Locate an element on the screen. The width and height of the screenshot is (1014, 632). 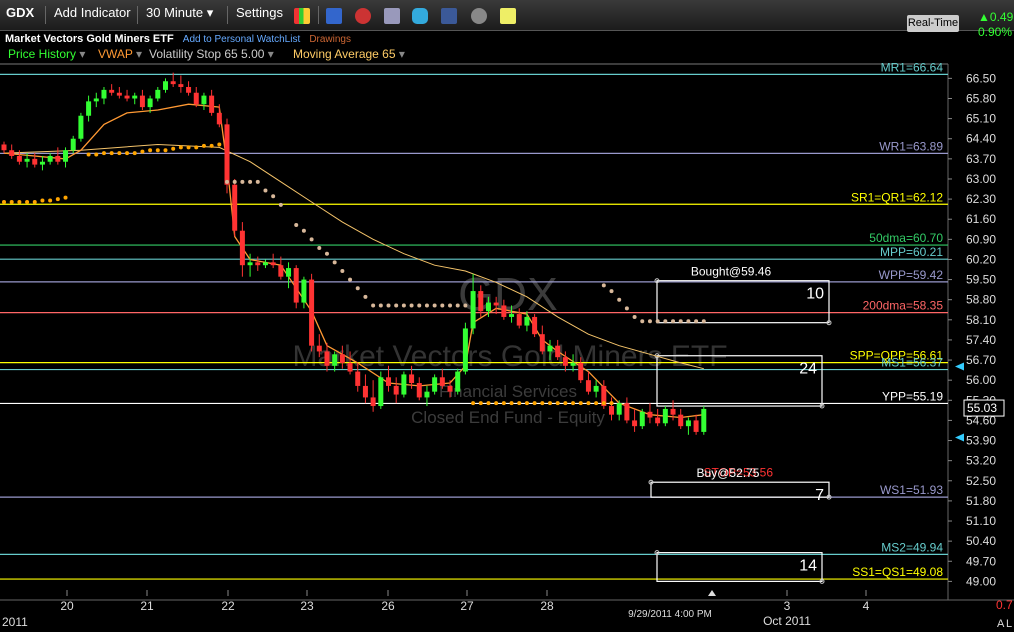
y-tick-label: 51.80 is located at coordinates (981, 501).